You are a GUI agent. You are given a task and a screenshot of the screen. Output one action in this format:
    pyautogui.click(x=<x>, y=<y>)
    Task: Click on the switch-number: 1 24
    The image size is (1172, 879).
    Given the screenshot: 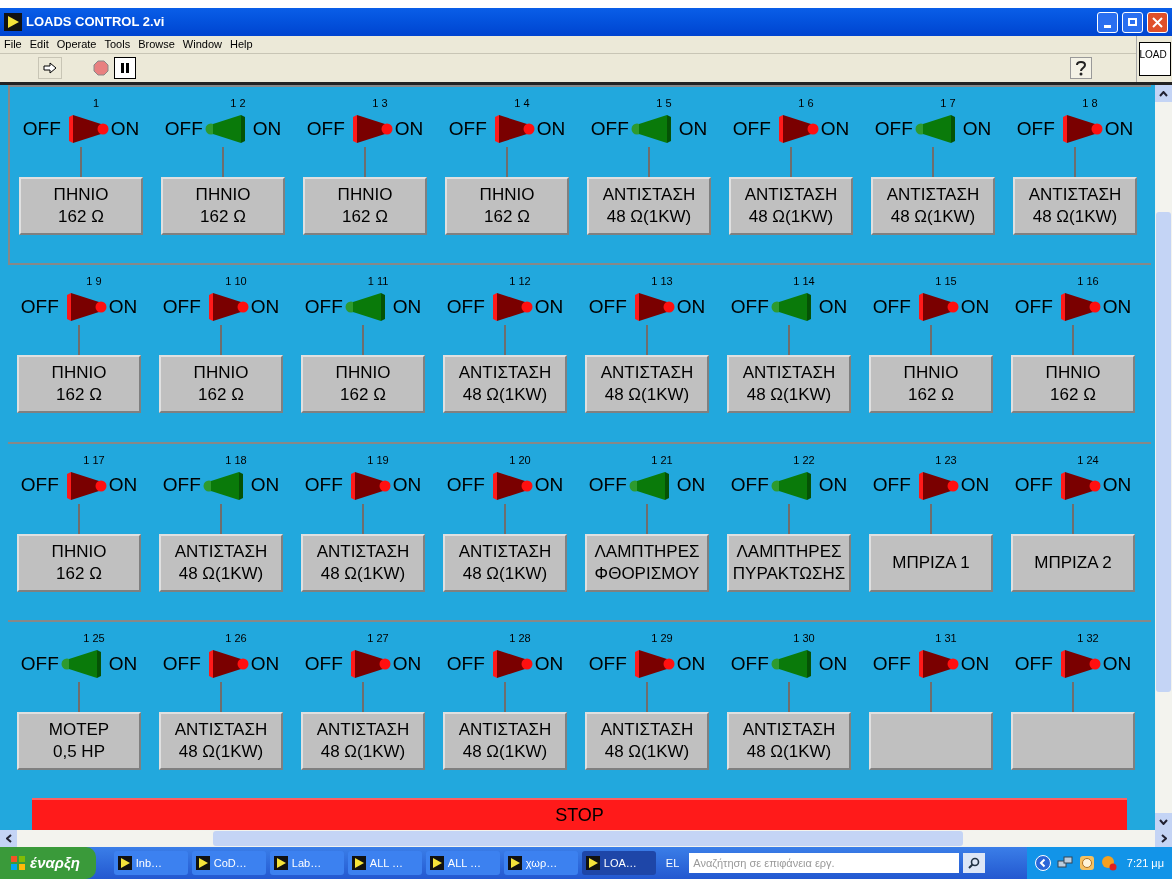 What is the action you would take?
    pyautogui.click(x=1088, y=460)
    